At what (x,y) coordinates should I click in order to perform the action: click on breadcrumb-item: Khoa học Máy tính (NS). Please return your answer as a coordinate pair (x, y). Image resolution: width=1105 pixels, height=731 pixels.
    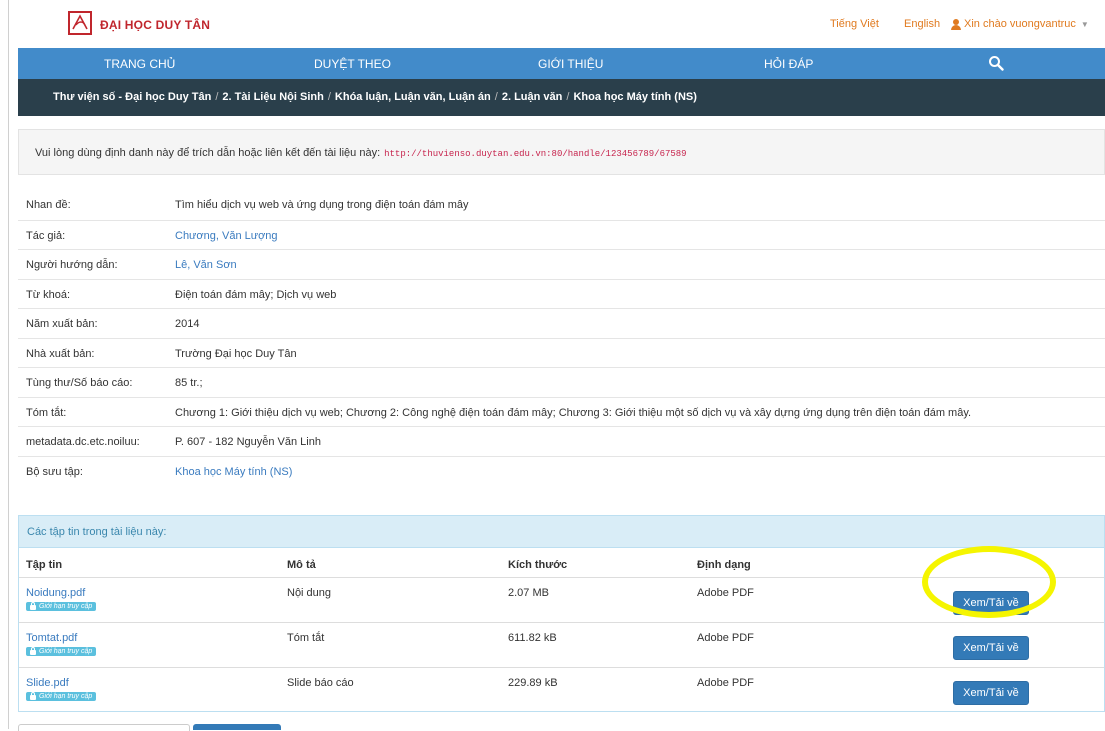
    Looking at the image, I should click on (634, 97).